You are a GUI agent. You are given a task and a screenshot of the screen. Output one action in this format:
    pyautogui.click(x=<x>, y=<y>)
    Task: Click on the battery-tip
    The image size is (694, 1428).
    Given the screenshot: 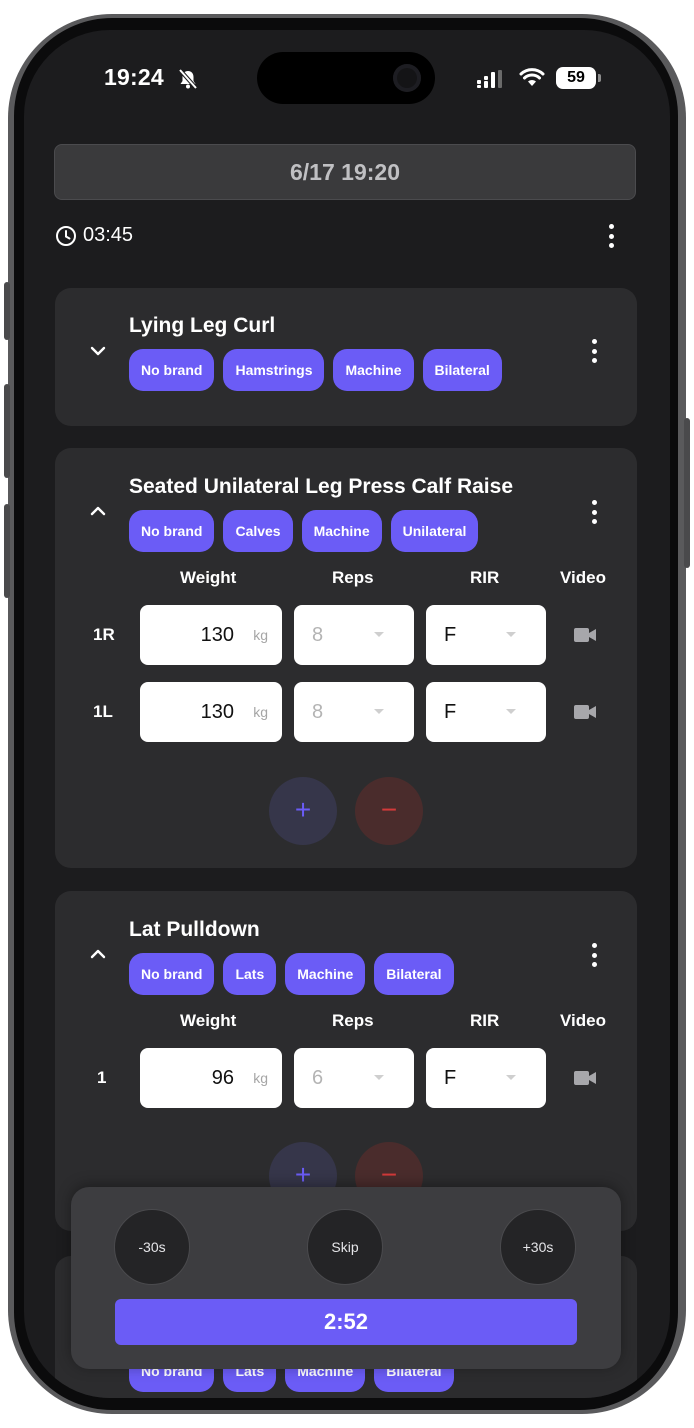 What is the action you would take?
    pyautogui.click(x=599, y=78)
    